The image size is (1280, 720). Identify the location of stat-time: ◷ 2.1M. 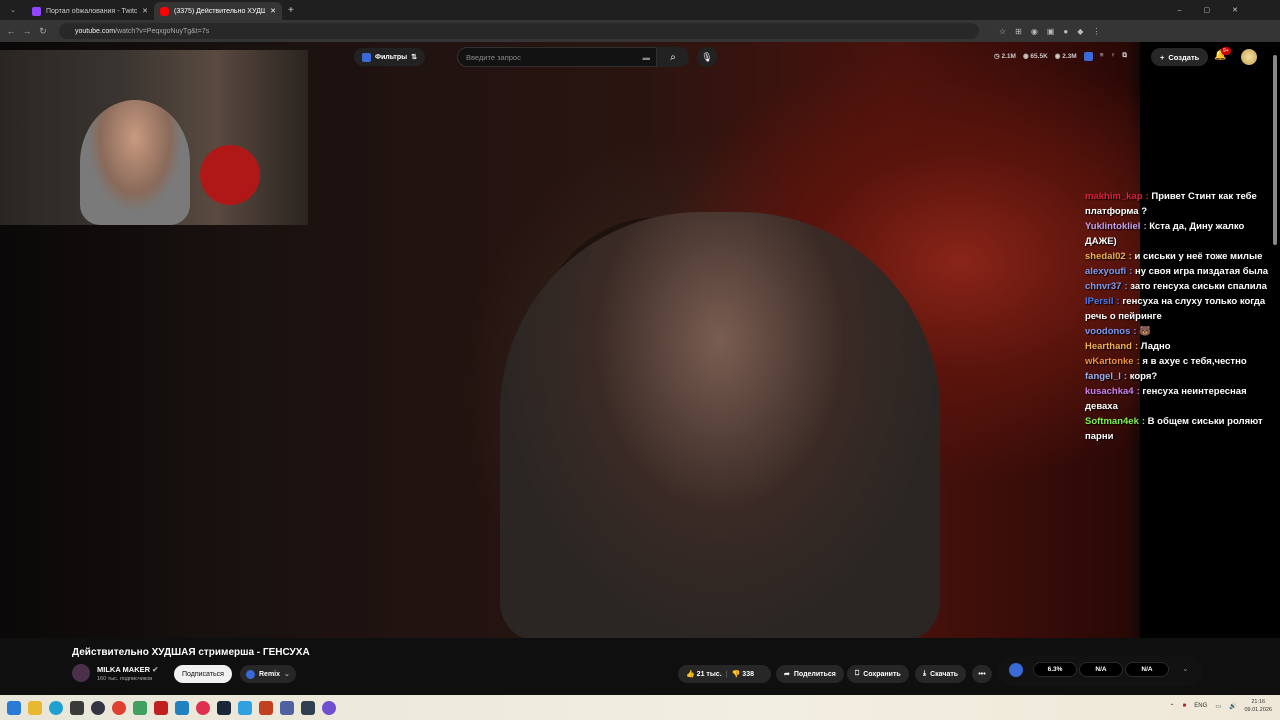
(1005, 56).